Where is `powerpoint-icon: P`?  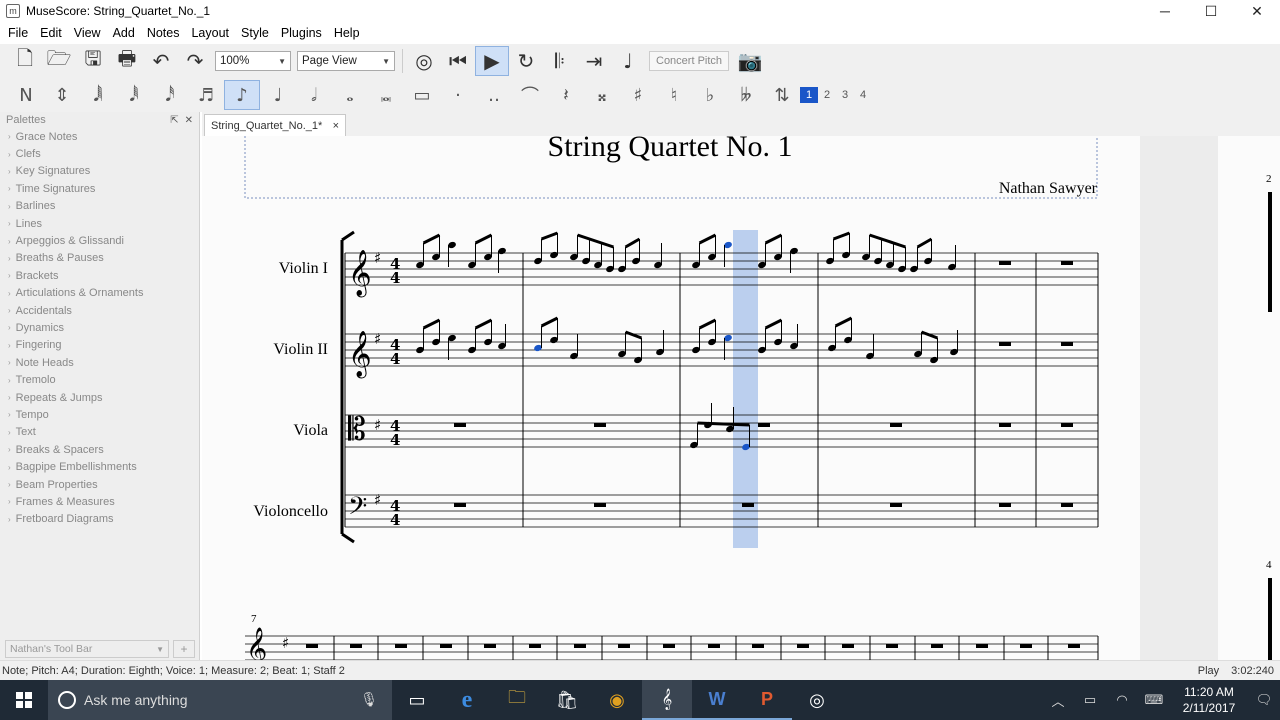 powerpoint-icon: P is located at coordinates (767, 700).